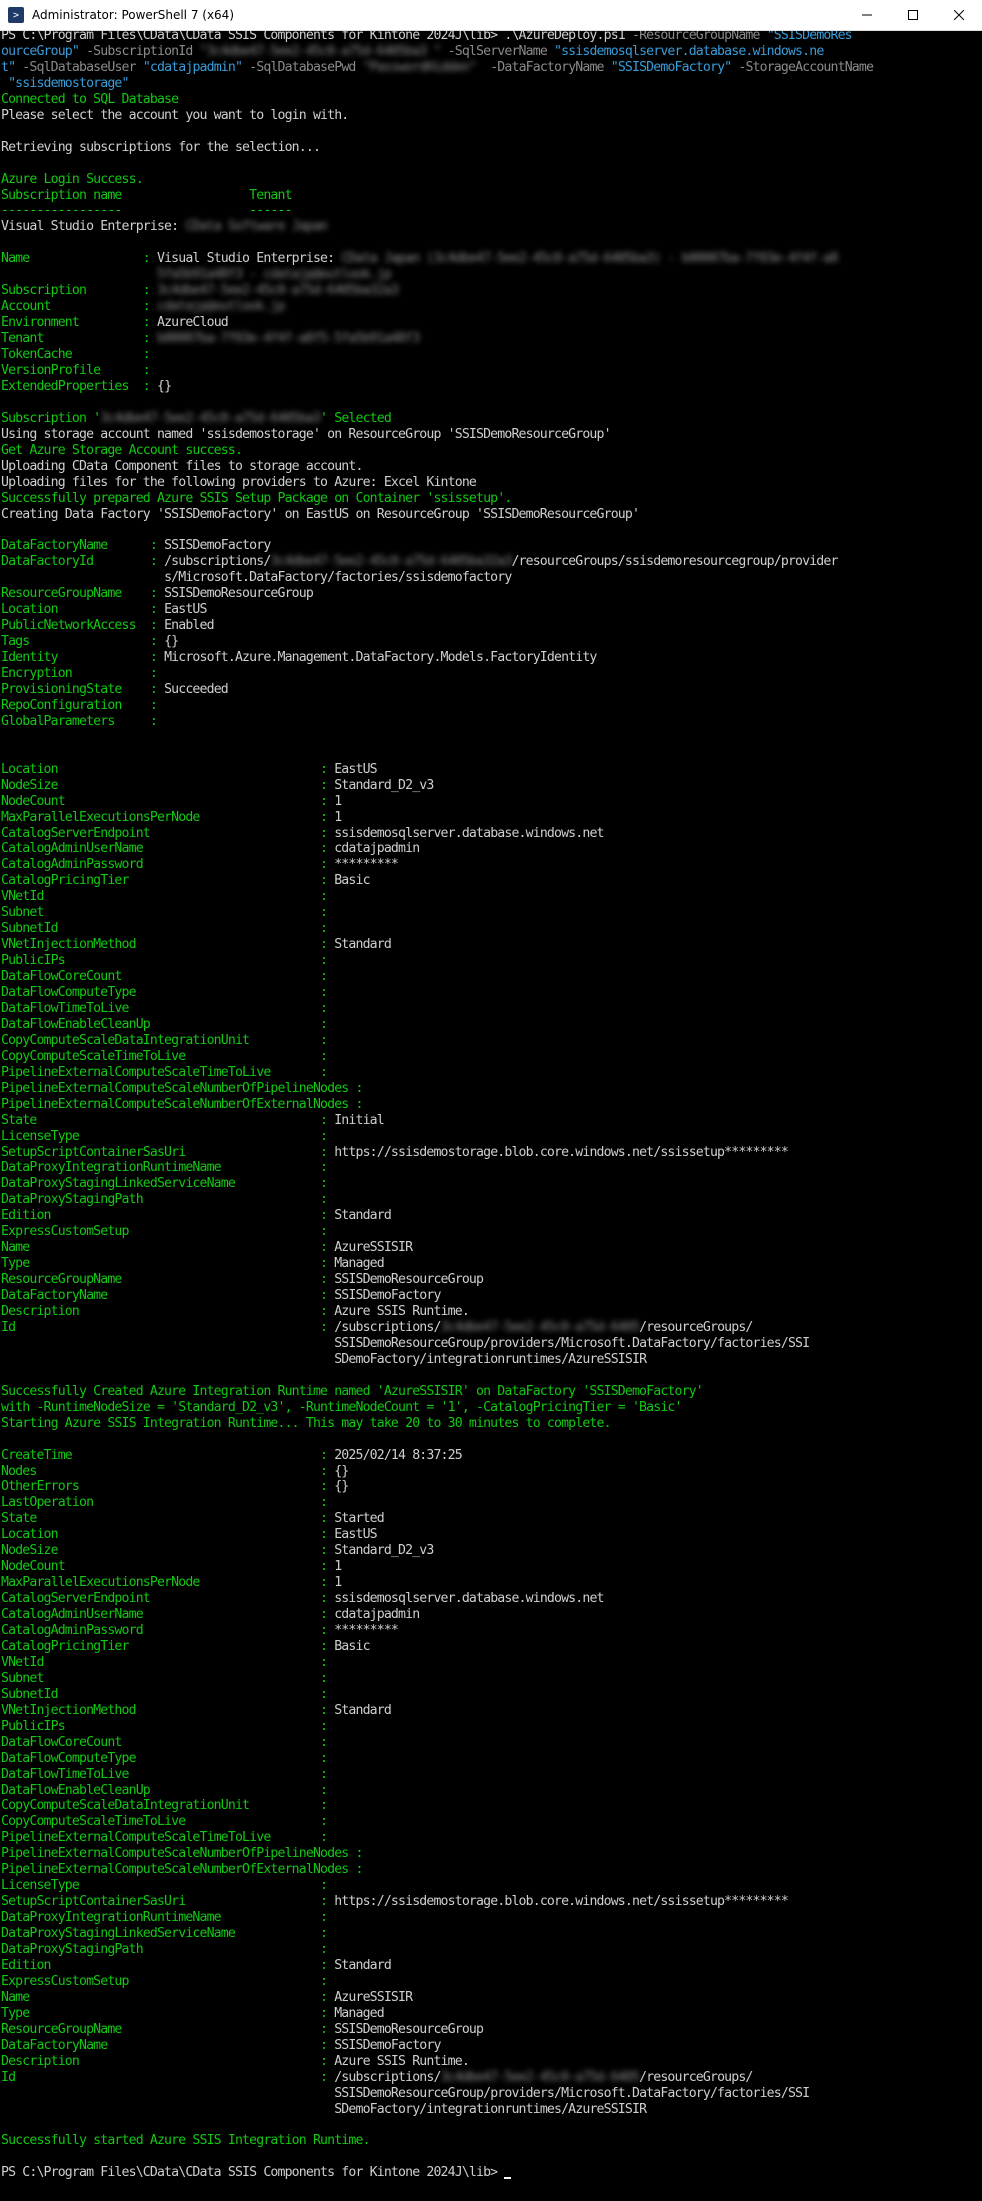  What do you see at coordinates (168, 1550) in the screenshot?
I see `console-text: NodeSize :` at bounding box center [168, 1550].